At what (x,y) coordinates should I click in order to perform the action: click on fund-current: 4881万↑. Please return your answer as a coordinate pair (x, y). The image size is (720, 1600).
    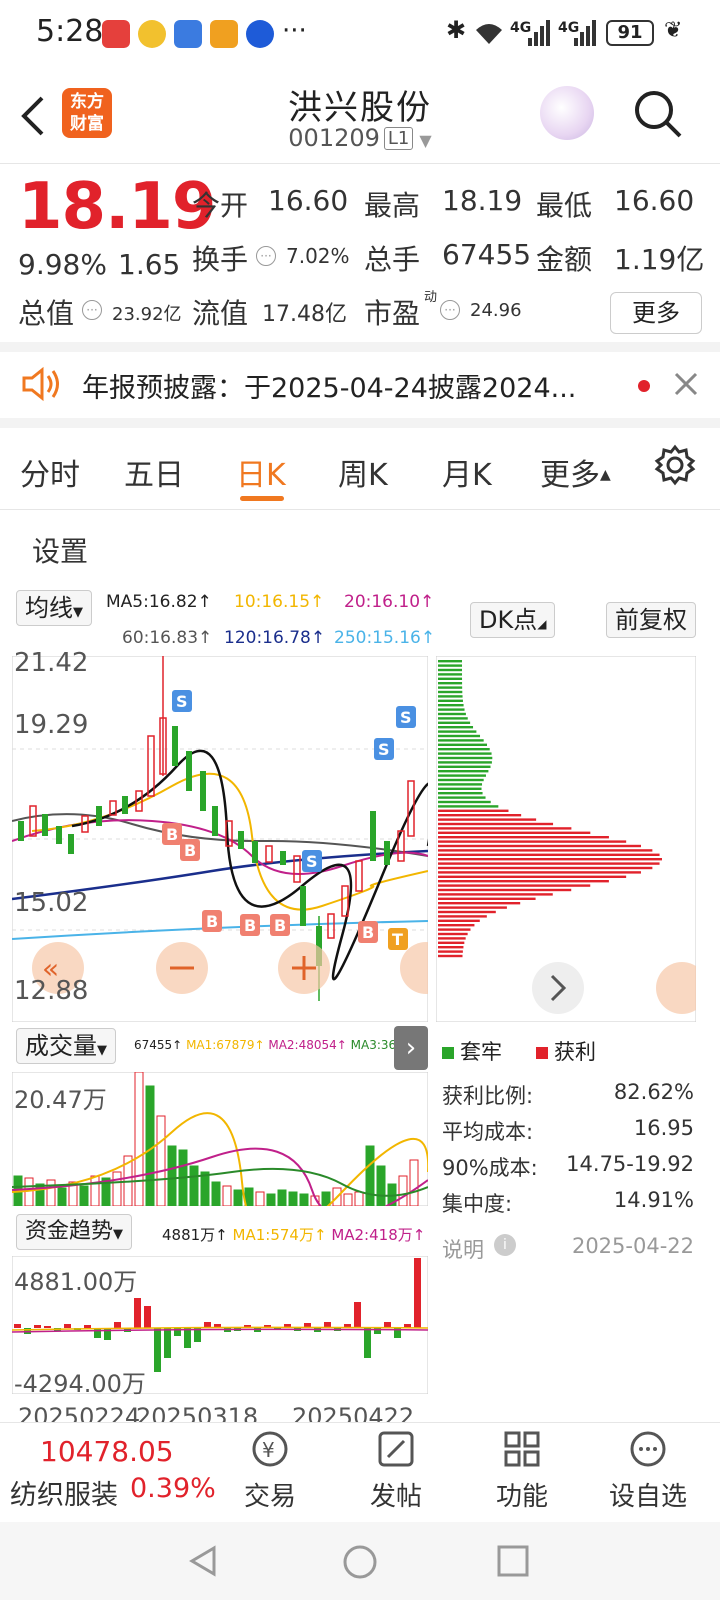
    Looking at the image, I should click on (195, 1235).